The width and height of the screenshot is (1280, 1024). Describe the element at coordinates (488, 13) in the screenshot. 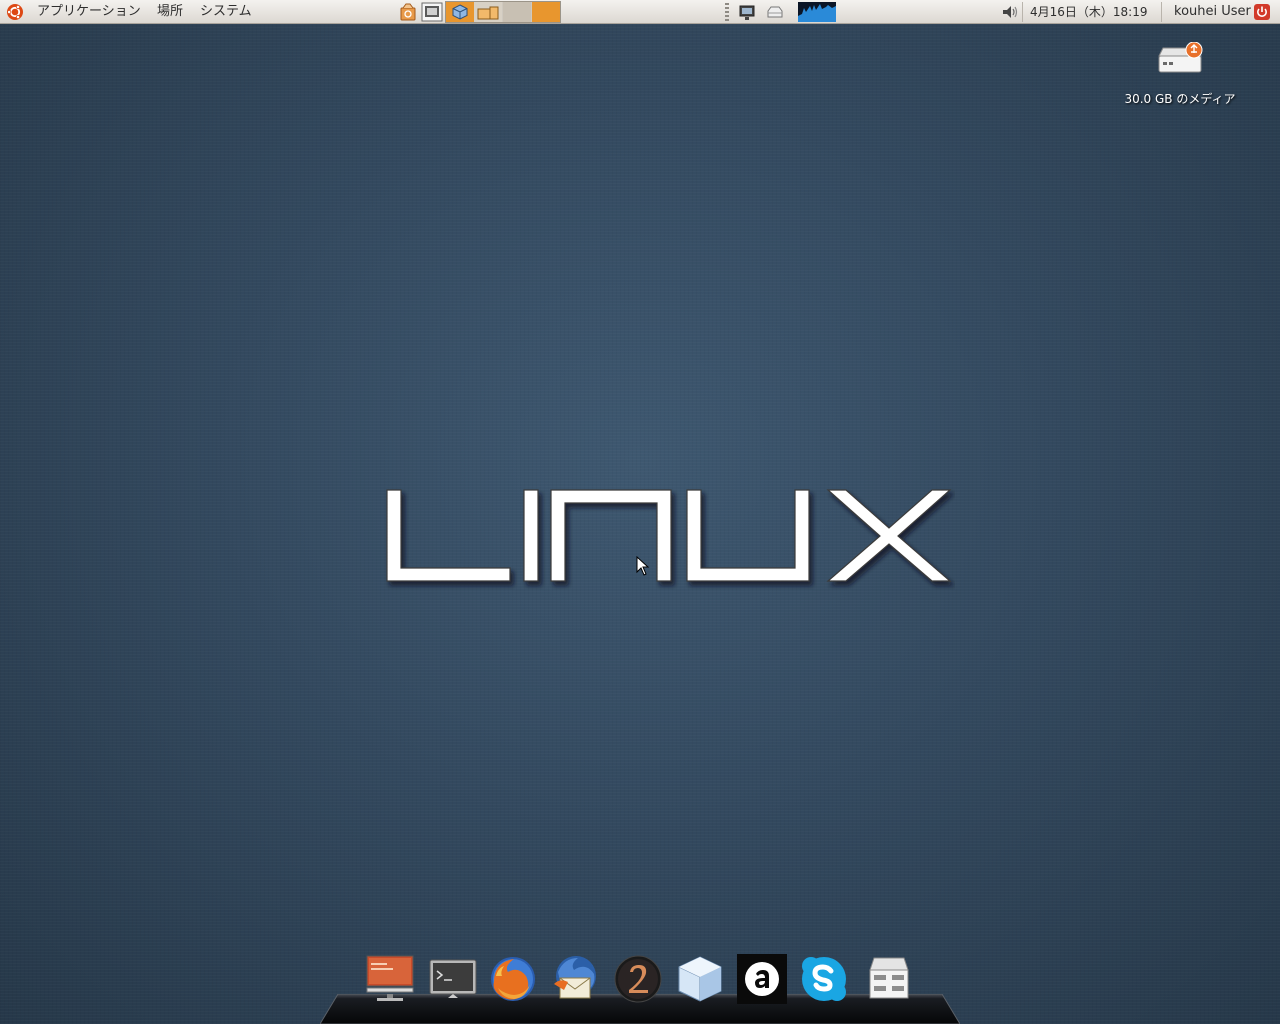

I see `folder-icon` at that location.